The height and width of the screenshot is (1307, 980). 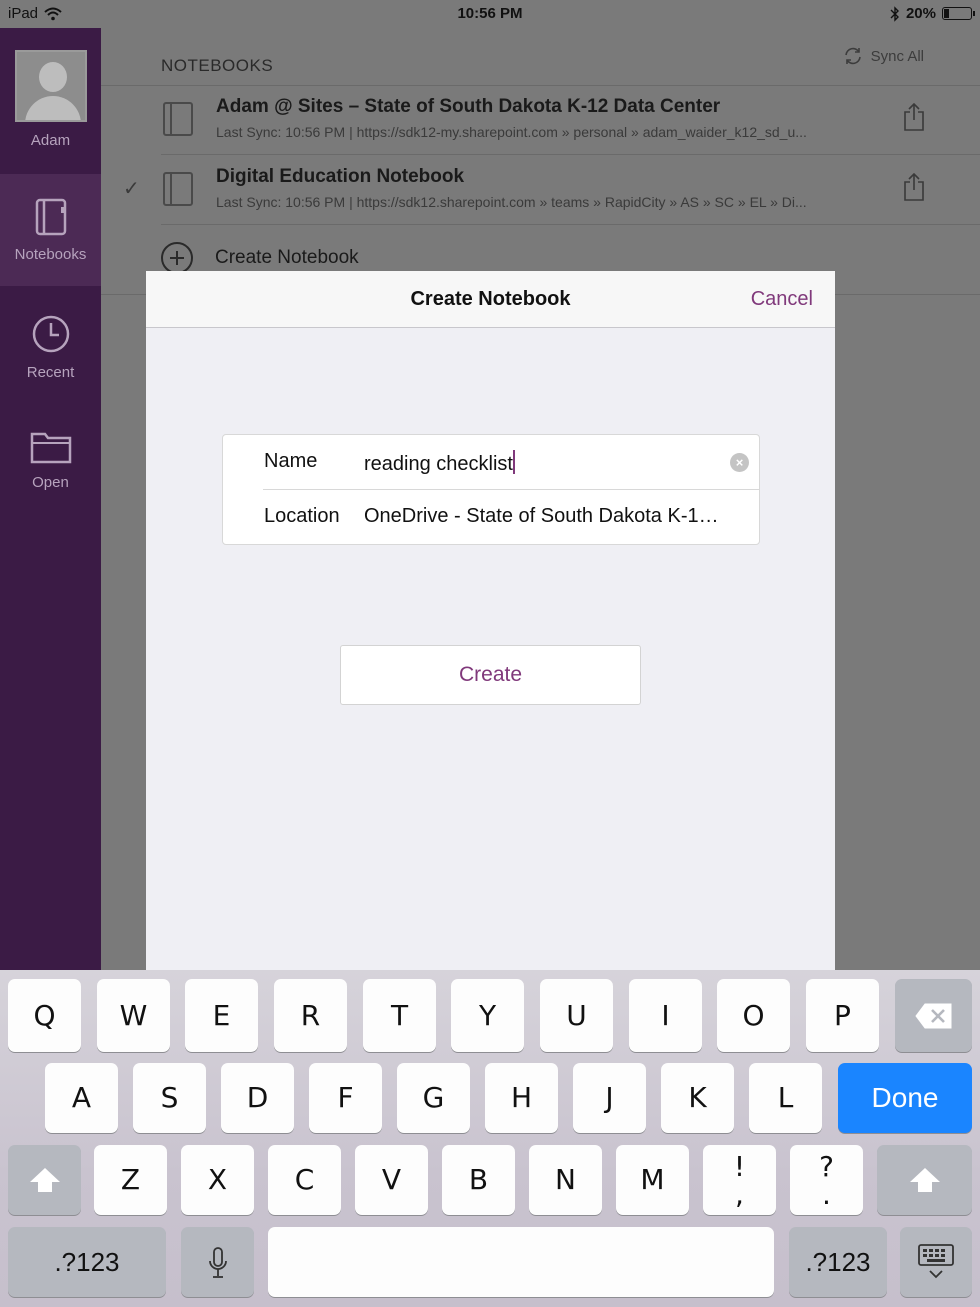 I want to click on folder-icon, so click(x=50, y=448).